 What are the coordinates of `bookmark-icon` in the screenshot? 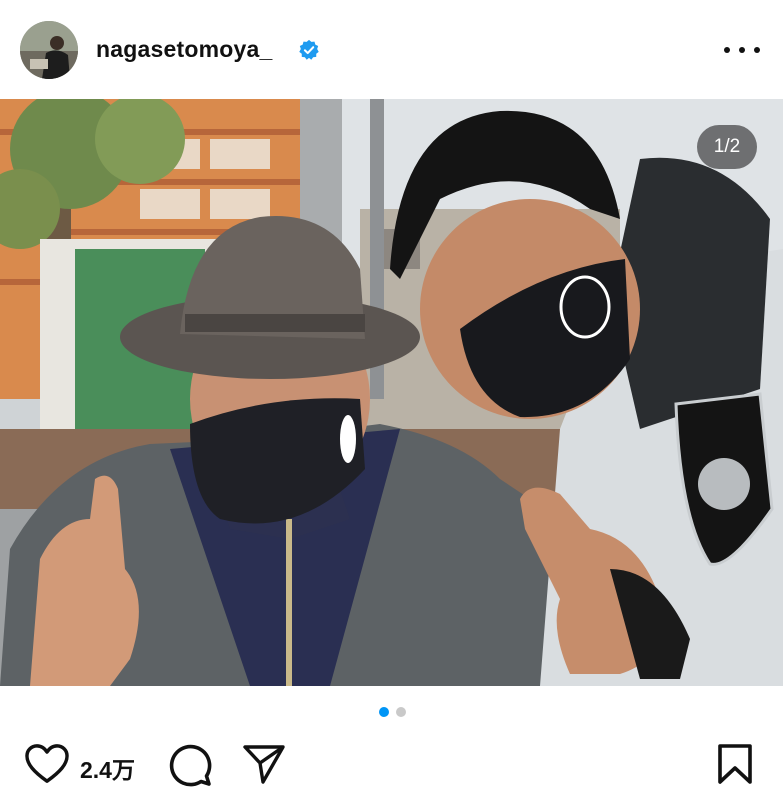 It's located at (735, 764).